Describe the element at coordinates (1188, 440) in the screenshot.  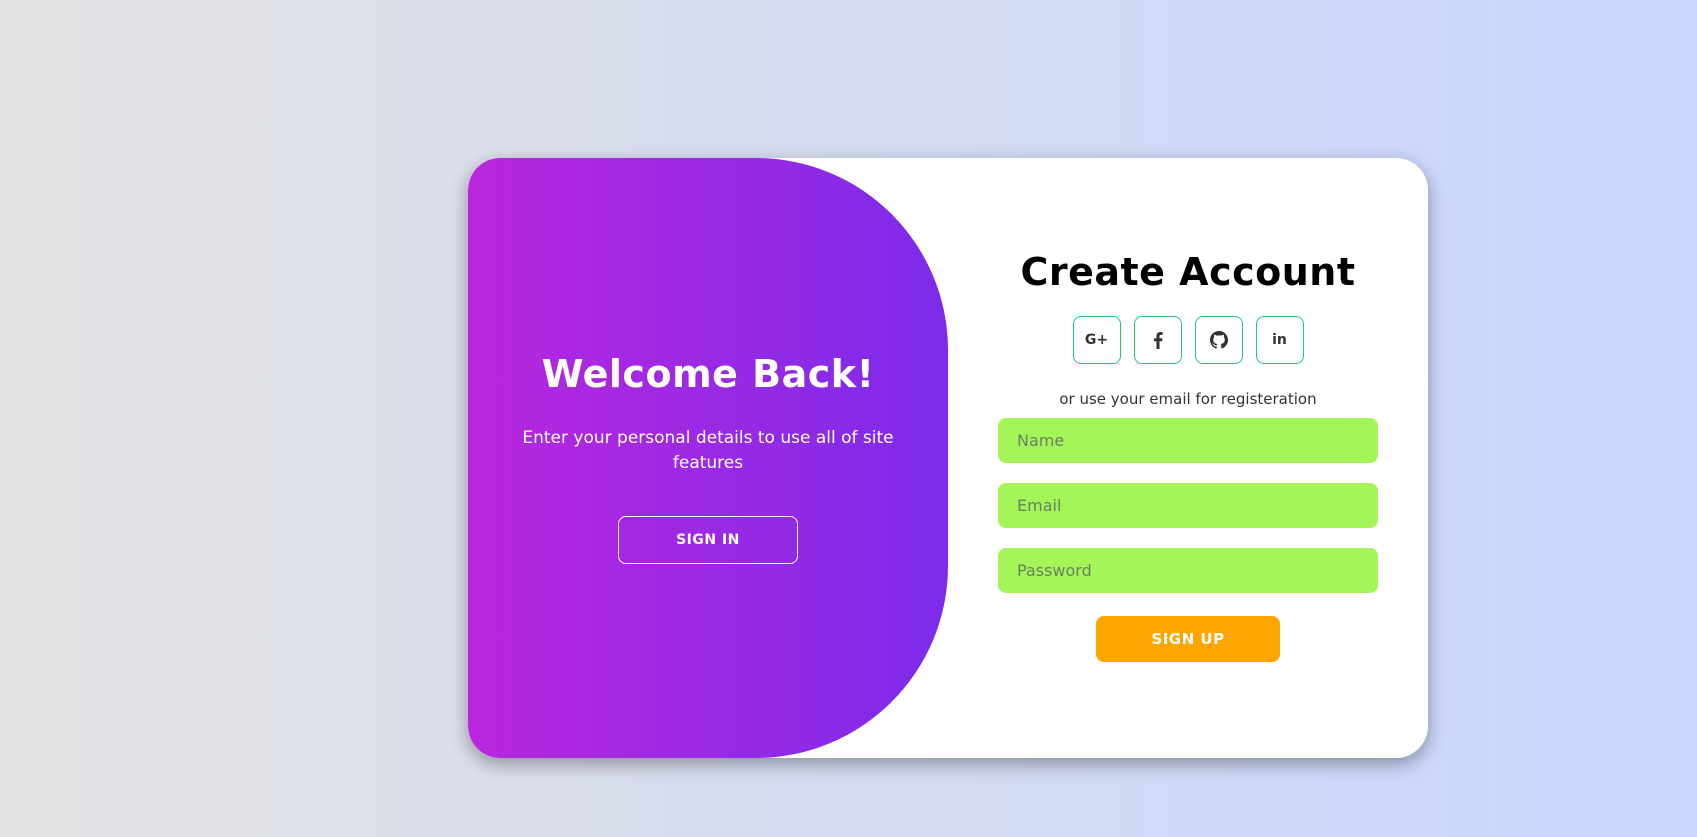
I see `name-input` at that location.